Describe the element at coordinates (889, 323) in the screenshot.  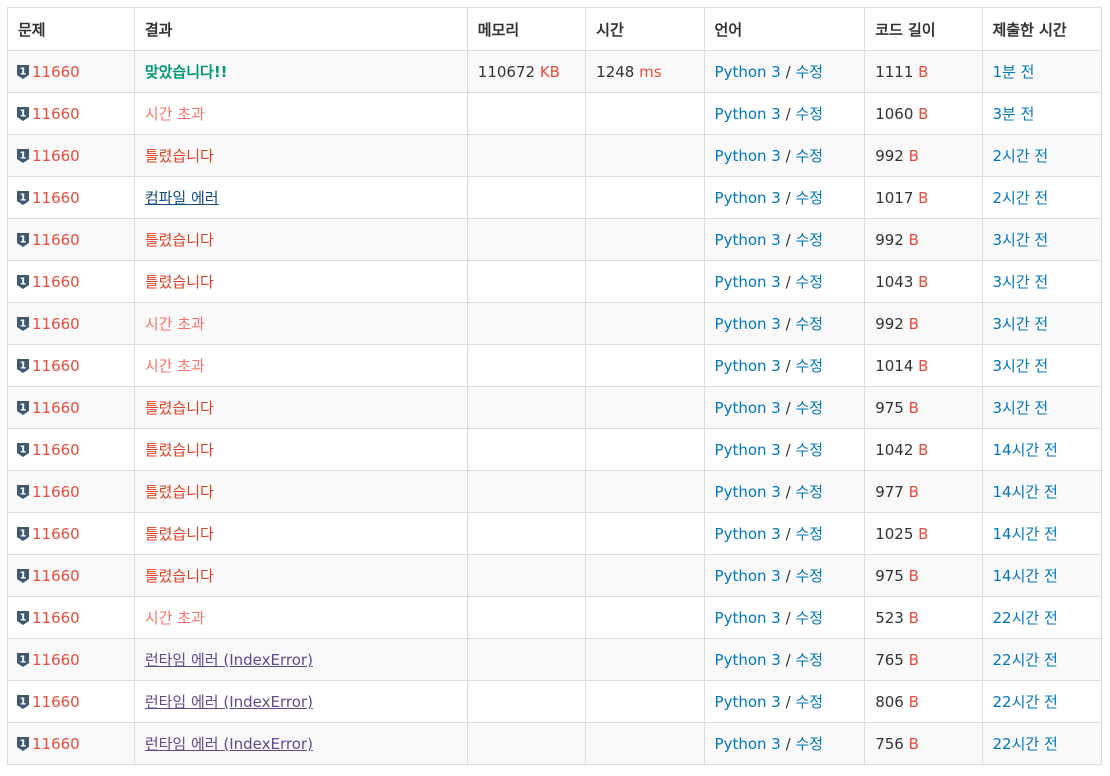
I see `code-length-value: 992` at that location.